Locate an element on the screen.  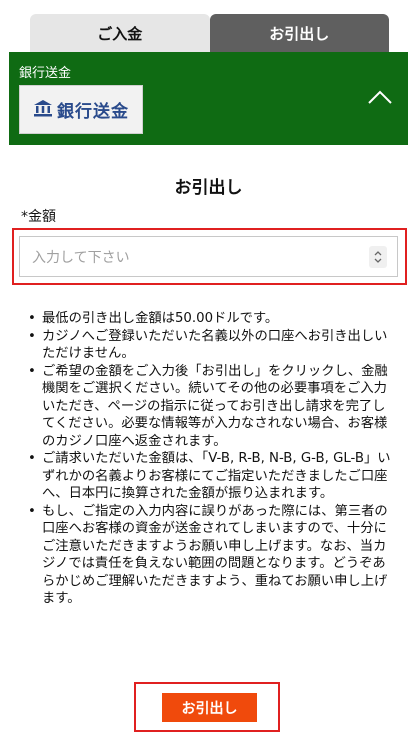
payment-tabs: ご入金 お引出し is located at coordinates (209, 33).